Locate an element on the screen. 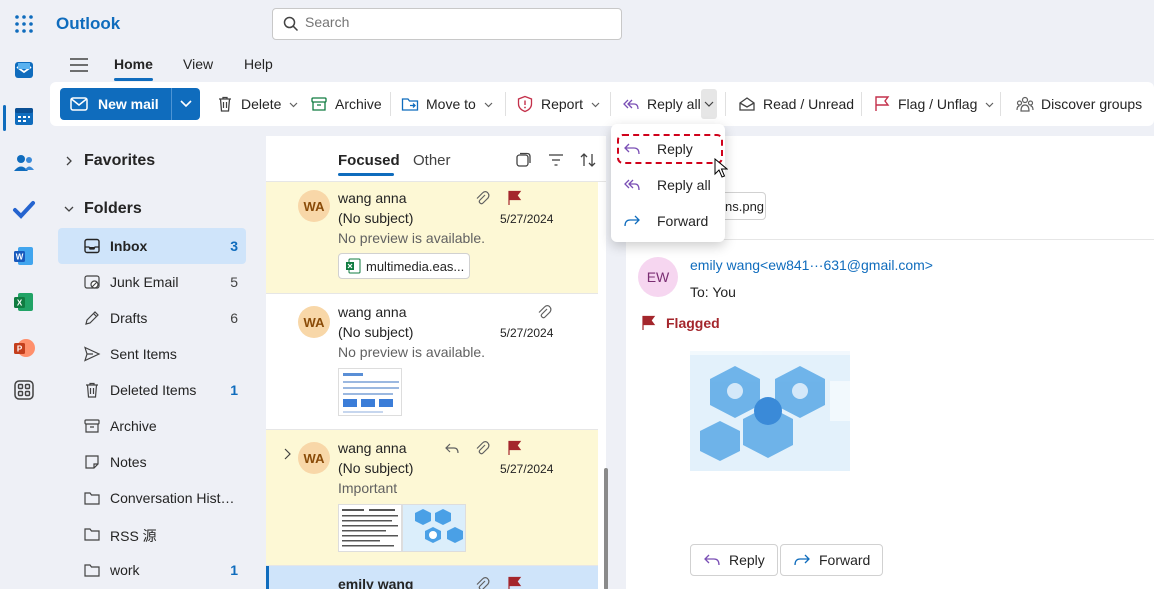 The image size is (1154, 589). tab-view: View is located at coordinates (198, 64).